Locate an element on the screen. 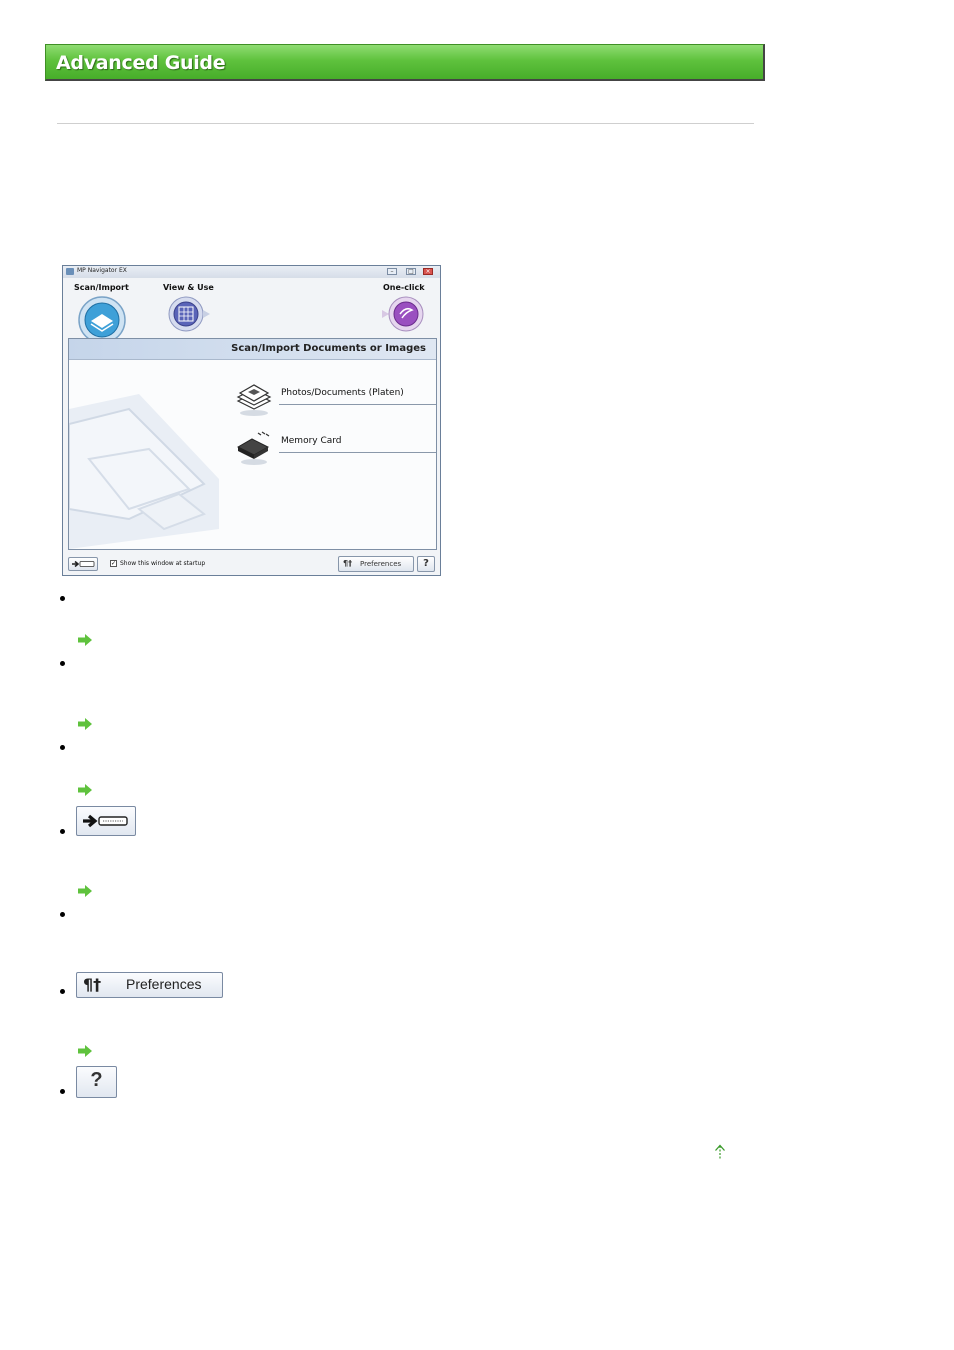 The height and width of the screenshot is (1350, 954). close-icon: × is located at coordinates (428, 271).